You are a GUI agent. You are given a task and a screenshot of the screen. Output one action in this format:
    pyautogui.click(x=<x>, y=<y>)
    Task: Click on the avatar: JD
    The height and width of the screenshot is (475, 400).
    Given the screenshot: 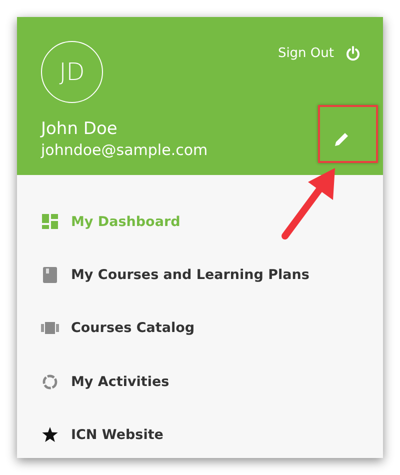 What is the action you would take?
    pyautogui.click(x=72, y=72)
    